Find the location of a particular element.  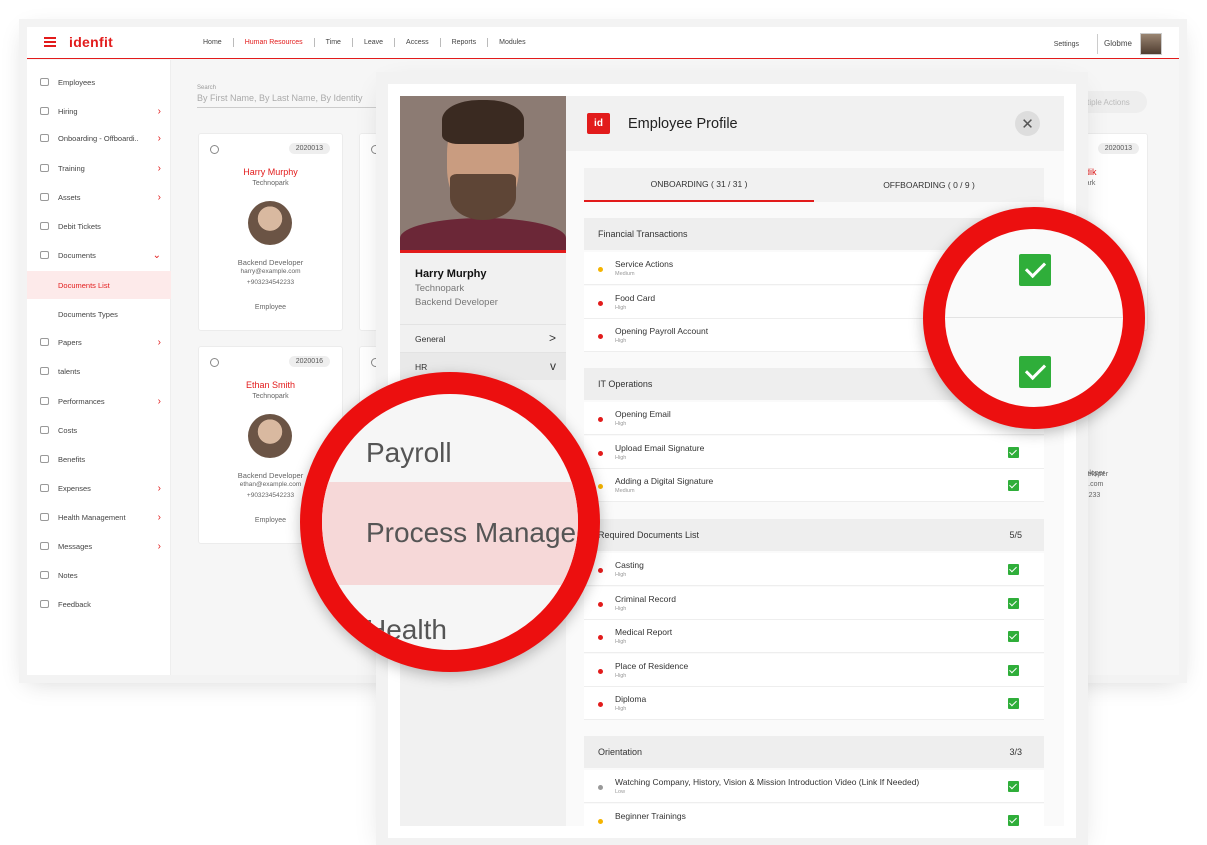

item-name: Casting is located at coordinates (629, 565).